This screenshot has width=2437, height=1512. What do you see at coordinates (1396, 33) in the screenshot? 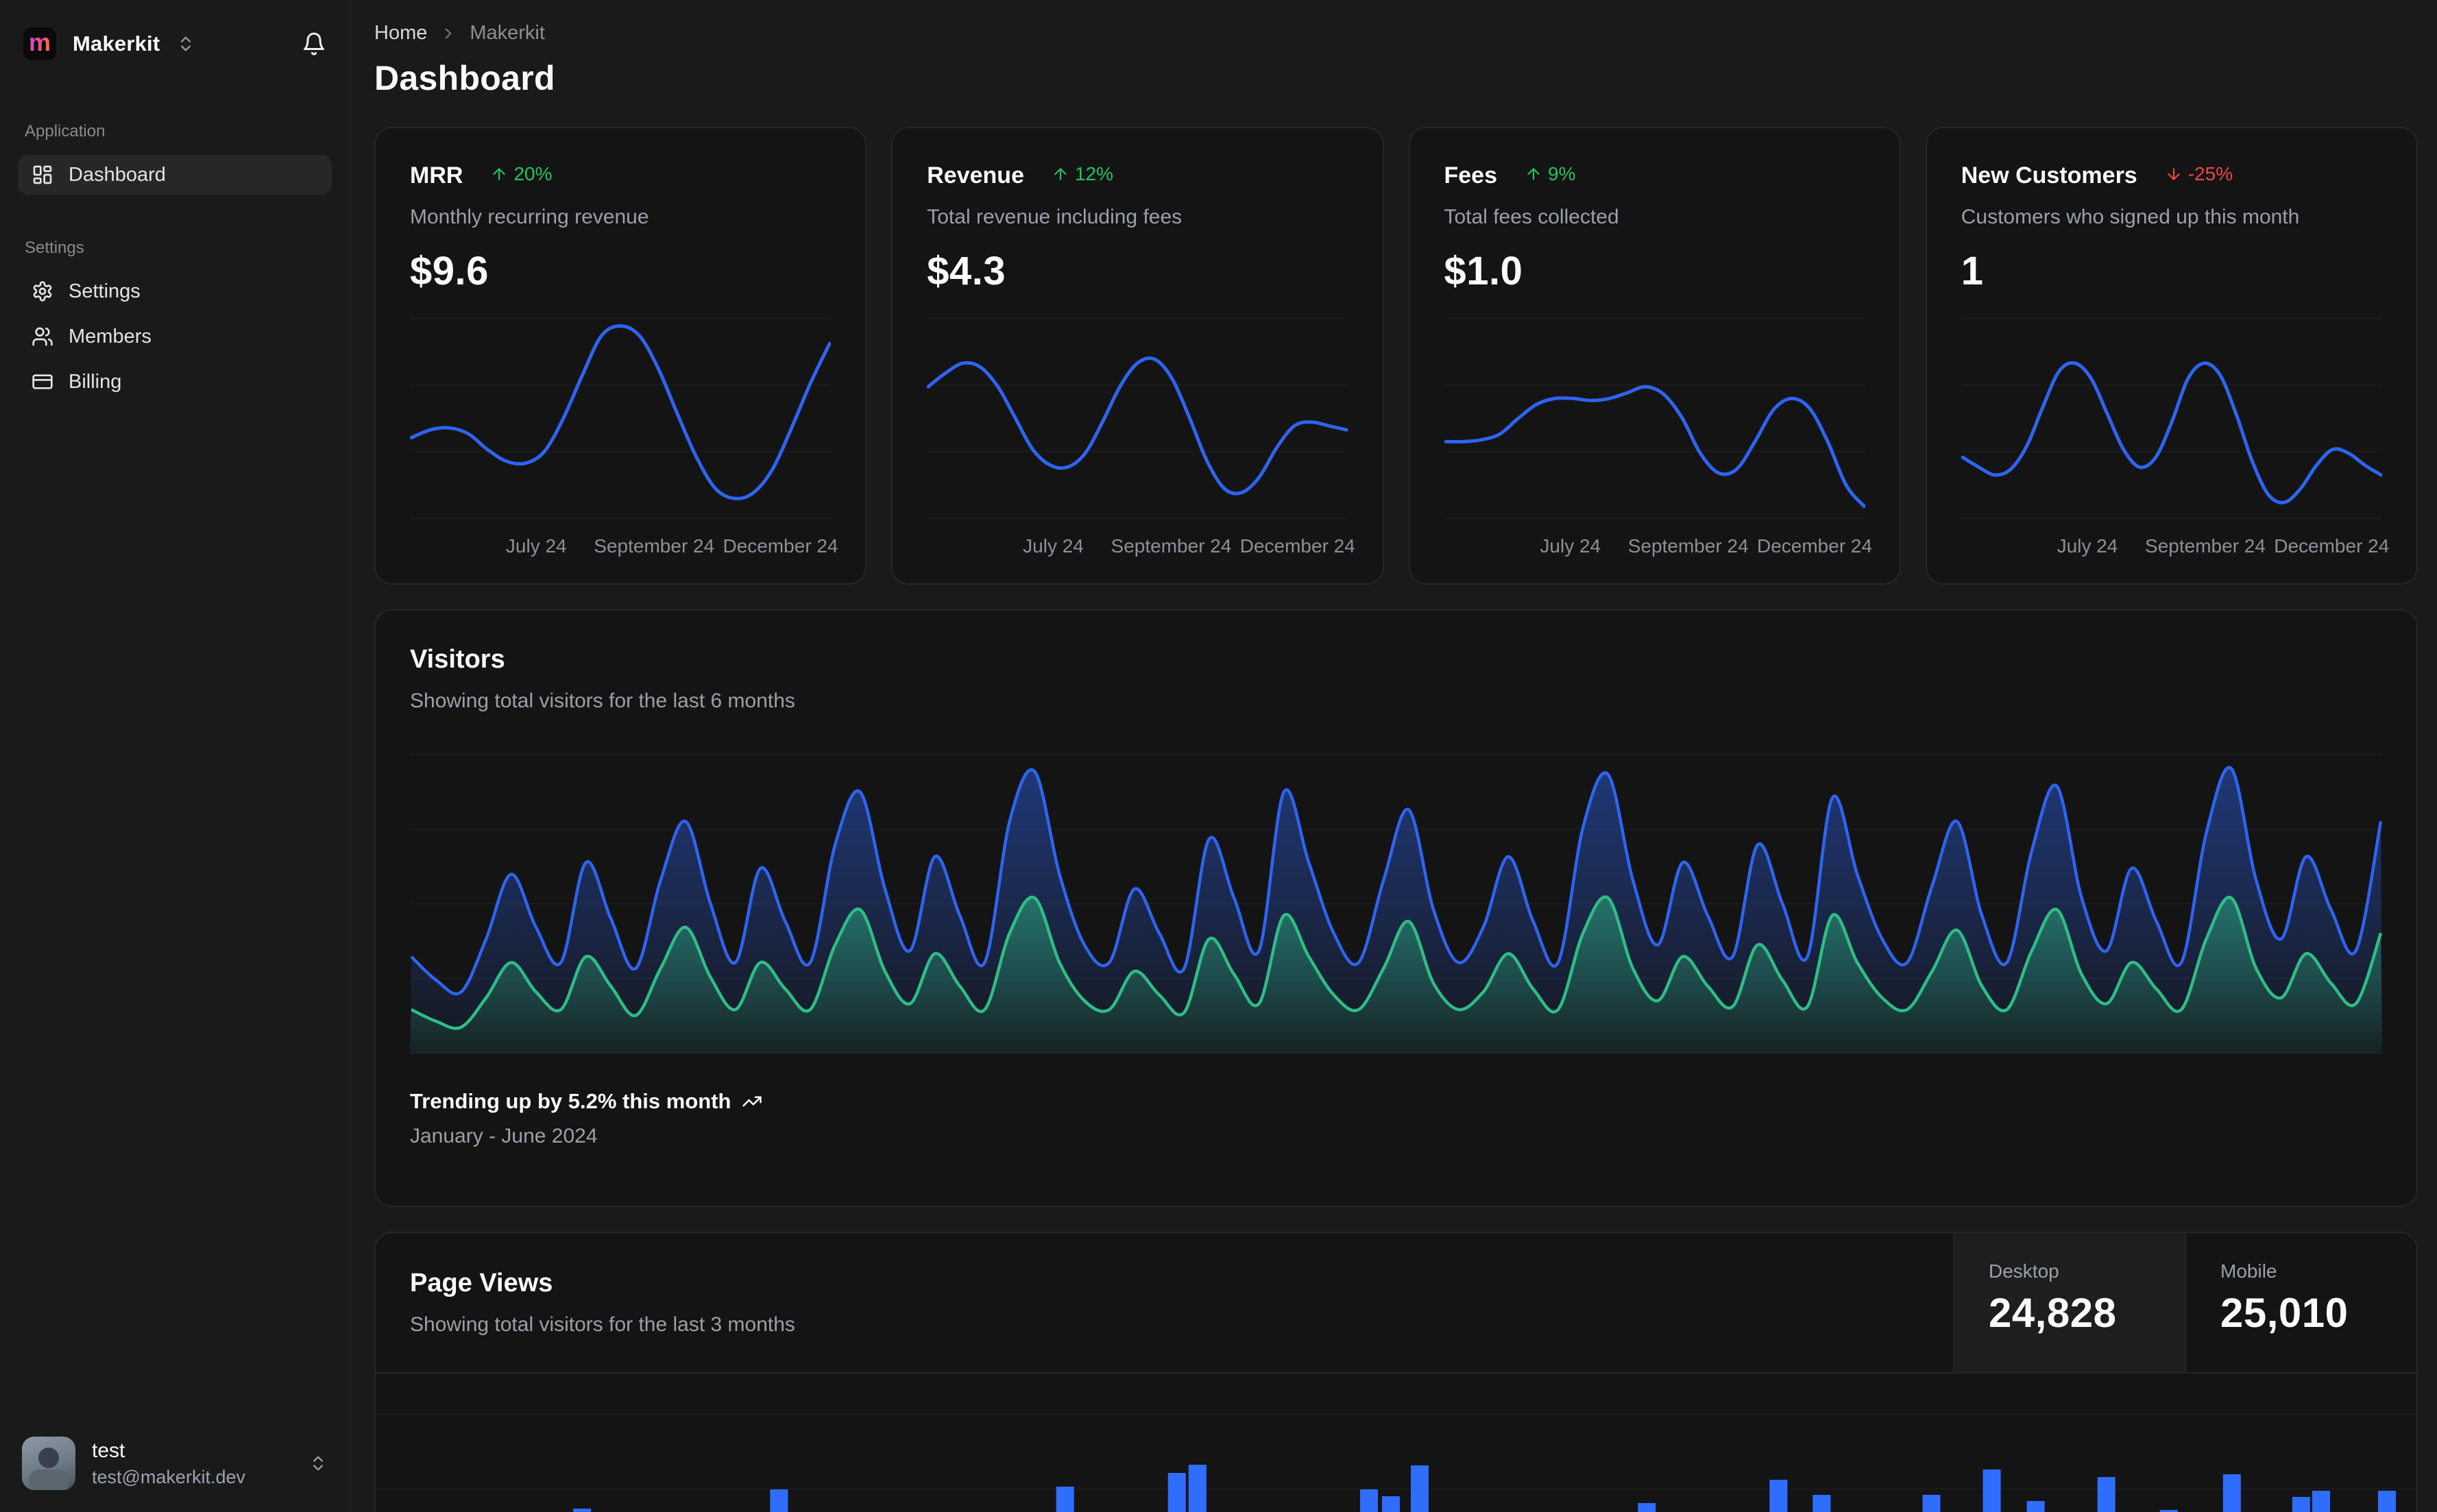
I see `breadcrumb: Home Makerkit` at bounding box center [1396, 33].